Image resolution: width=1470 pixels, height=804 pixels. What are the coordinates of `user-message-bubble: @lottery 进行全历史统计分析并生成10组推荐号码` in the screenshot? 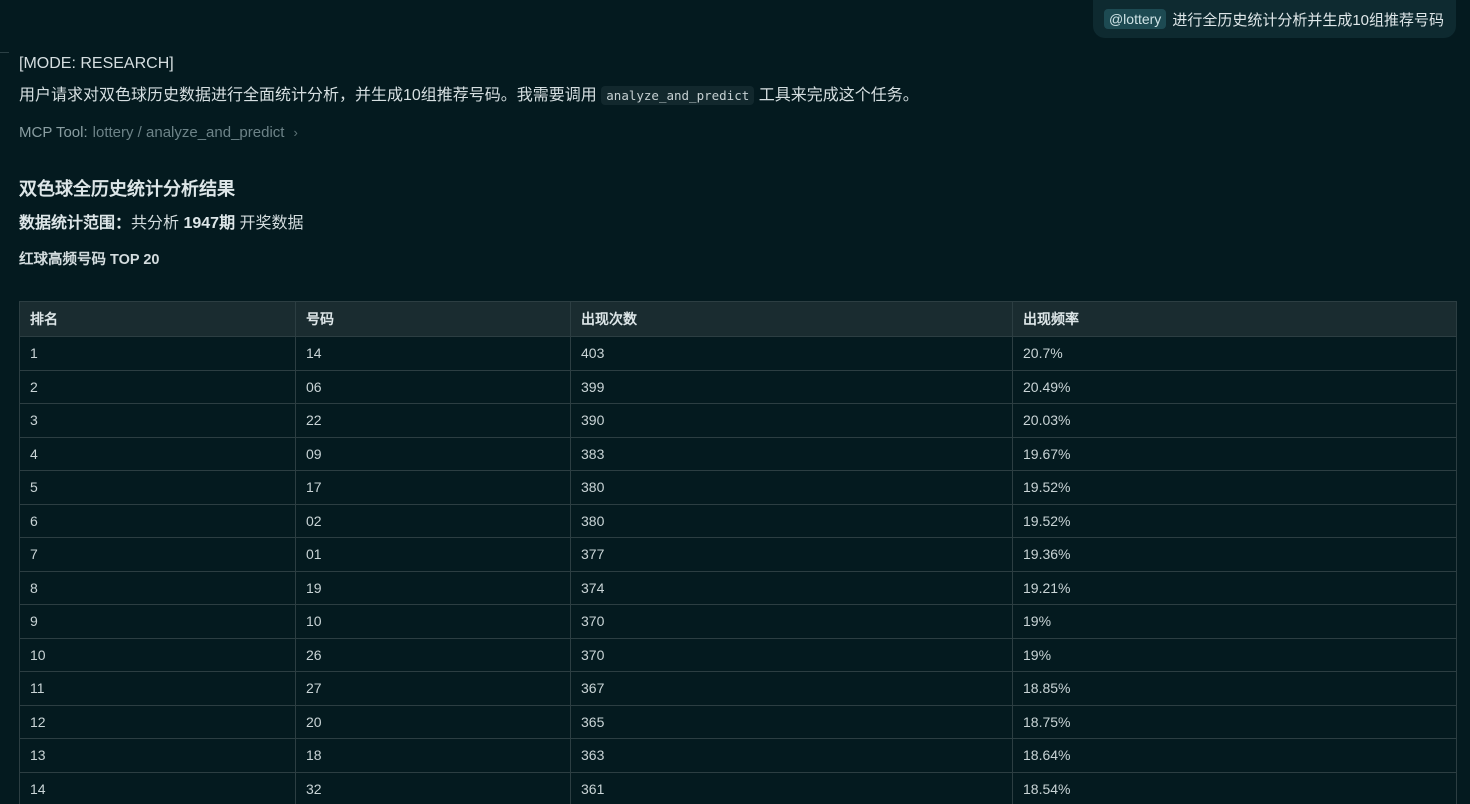 It's located at (1274, 19).